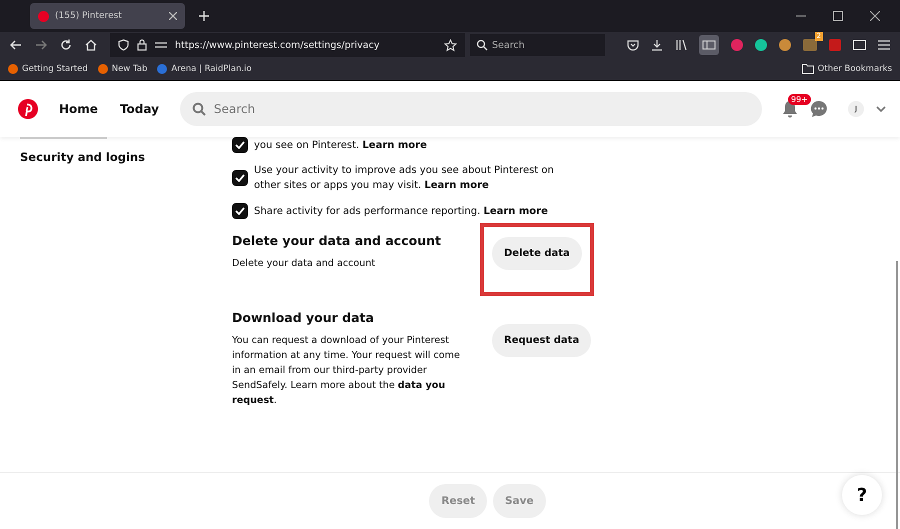  Describe the element at coordinates (819, 109) in the screenshot. I see `chat-icon` at that location.